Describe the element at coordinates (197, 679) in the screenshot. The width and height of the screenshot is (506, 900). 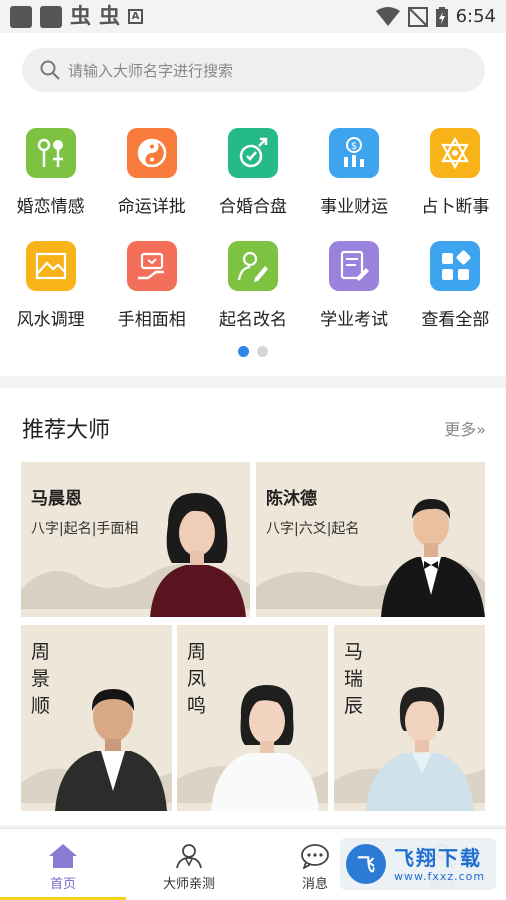
I see `master-name: 周凤鸣` at that location.